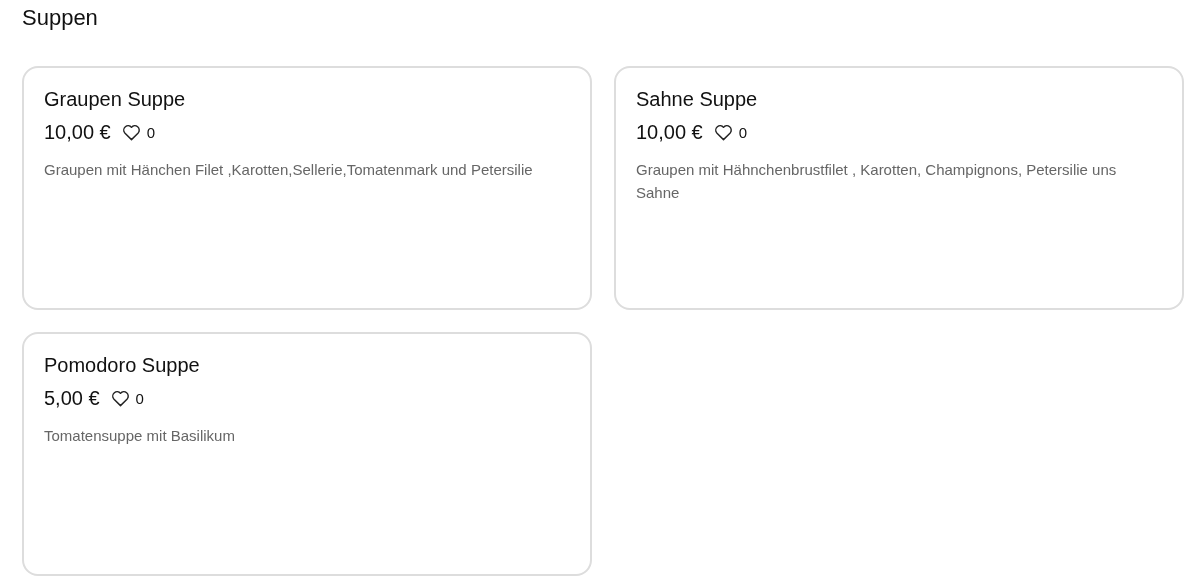 The image size is (1200, 581). Describe the element at coordinates (697, 99) in the screenshot. I see `dish-name: Sahne Suppe` at that location.